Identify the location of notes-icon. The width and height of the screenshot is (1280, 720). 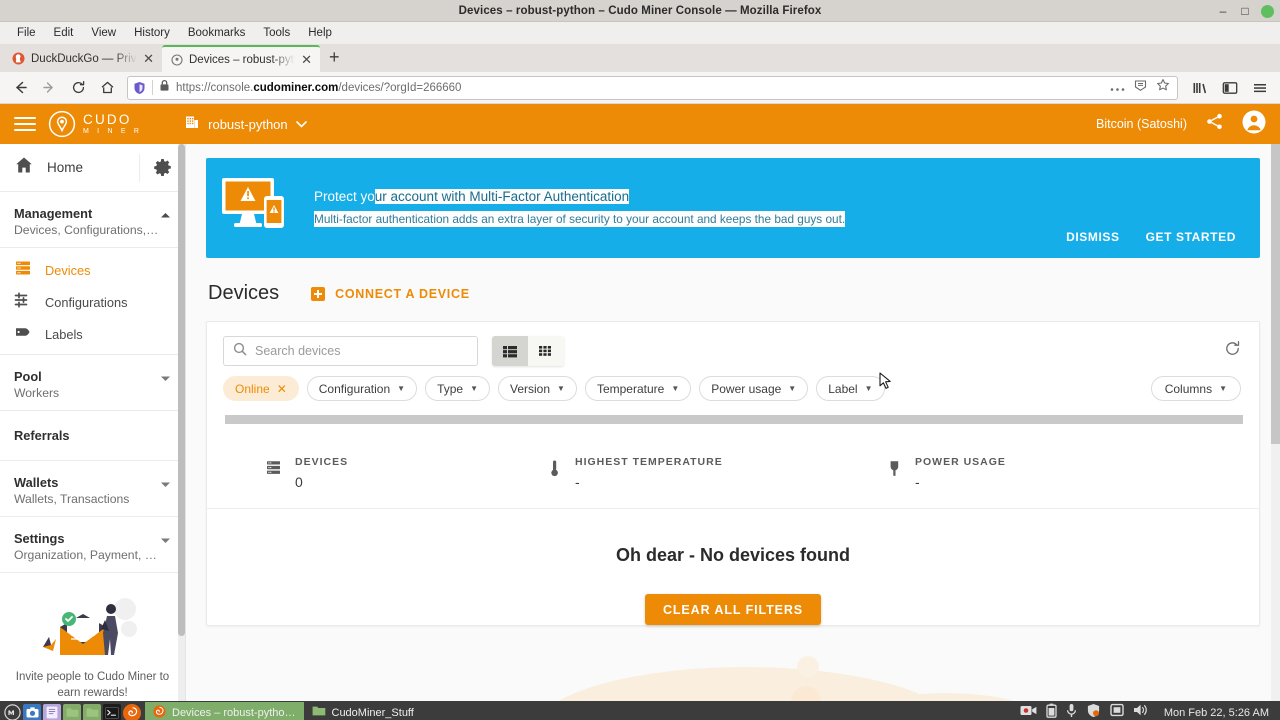
(52, 711).